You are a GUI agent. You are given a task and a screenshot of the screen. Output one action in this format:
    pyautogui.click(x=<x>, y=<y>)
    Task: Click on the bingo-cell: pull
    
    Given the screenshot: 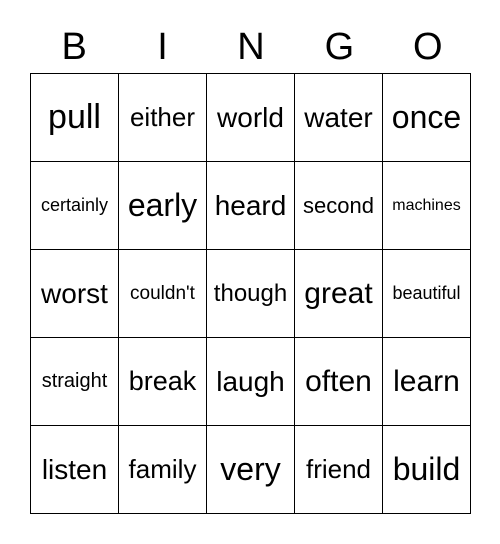 What is the action you would take?
    pyautogui.click(x=75, y=118)
    